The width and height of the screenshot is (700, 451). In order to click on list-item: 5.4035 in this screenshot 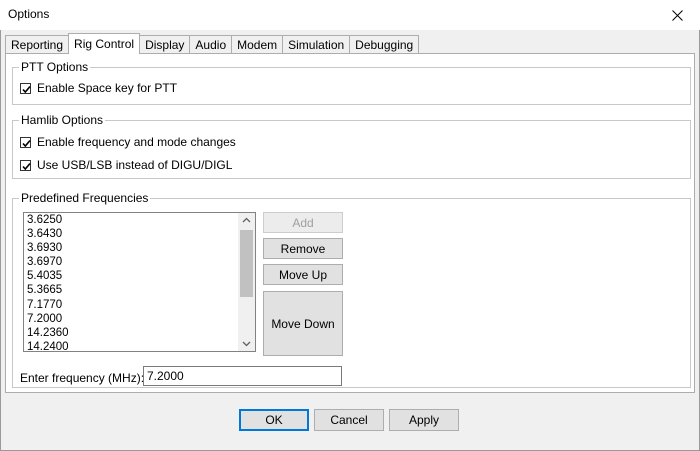, I will do `click(132, 276)`.